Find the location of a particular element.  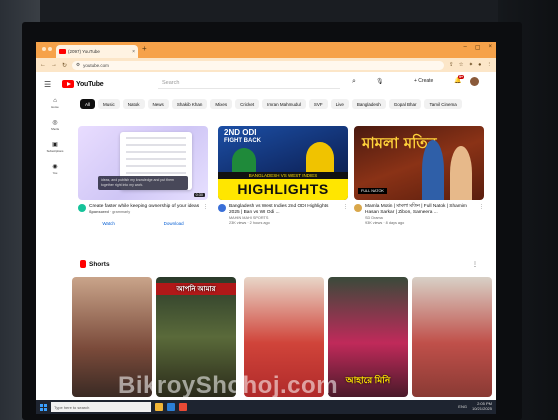

thumbnail-headline: 2ND ODI is located at coordinates (240, 132).